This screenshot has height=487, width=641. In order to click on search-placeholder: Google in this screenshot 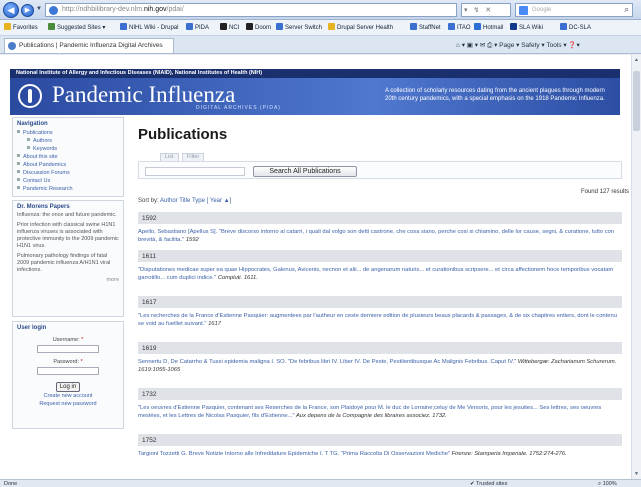, I will do `click(542, 10)`.